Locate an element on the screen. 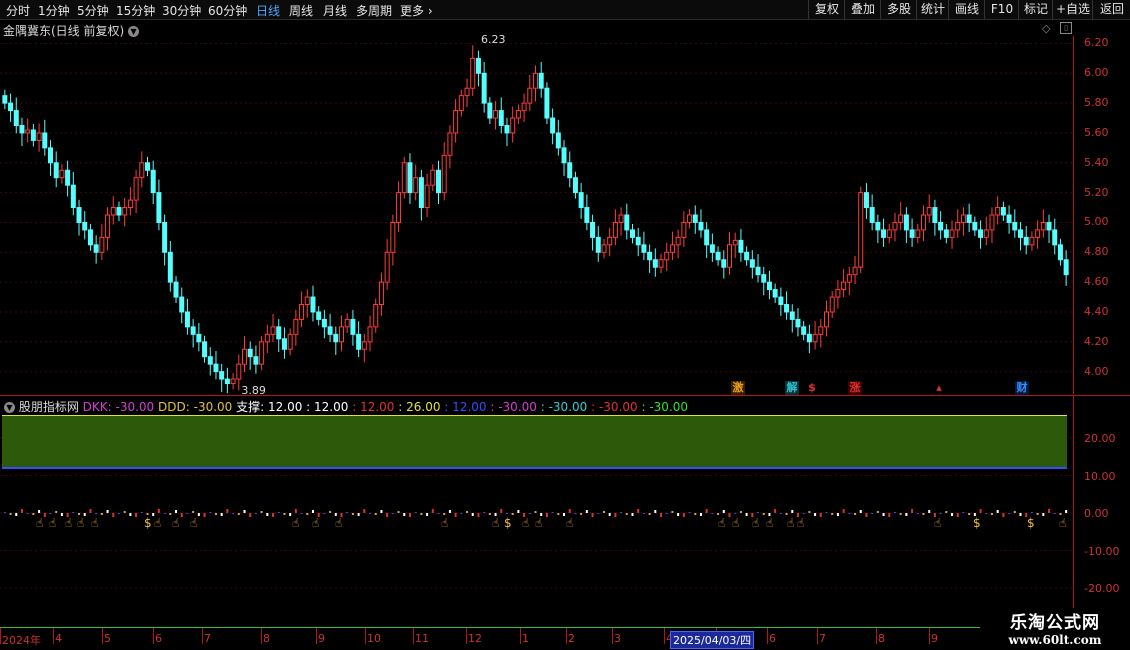  tab-fenshi: 分时 is located at coordinates (18, 10).